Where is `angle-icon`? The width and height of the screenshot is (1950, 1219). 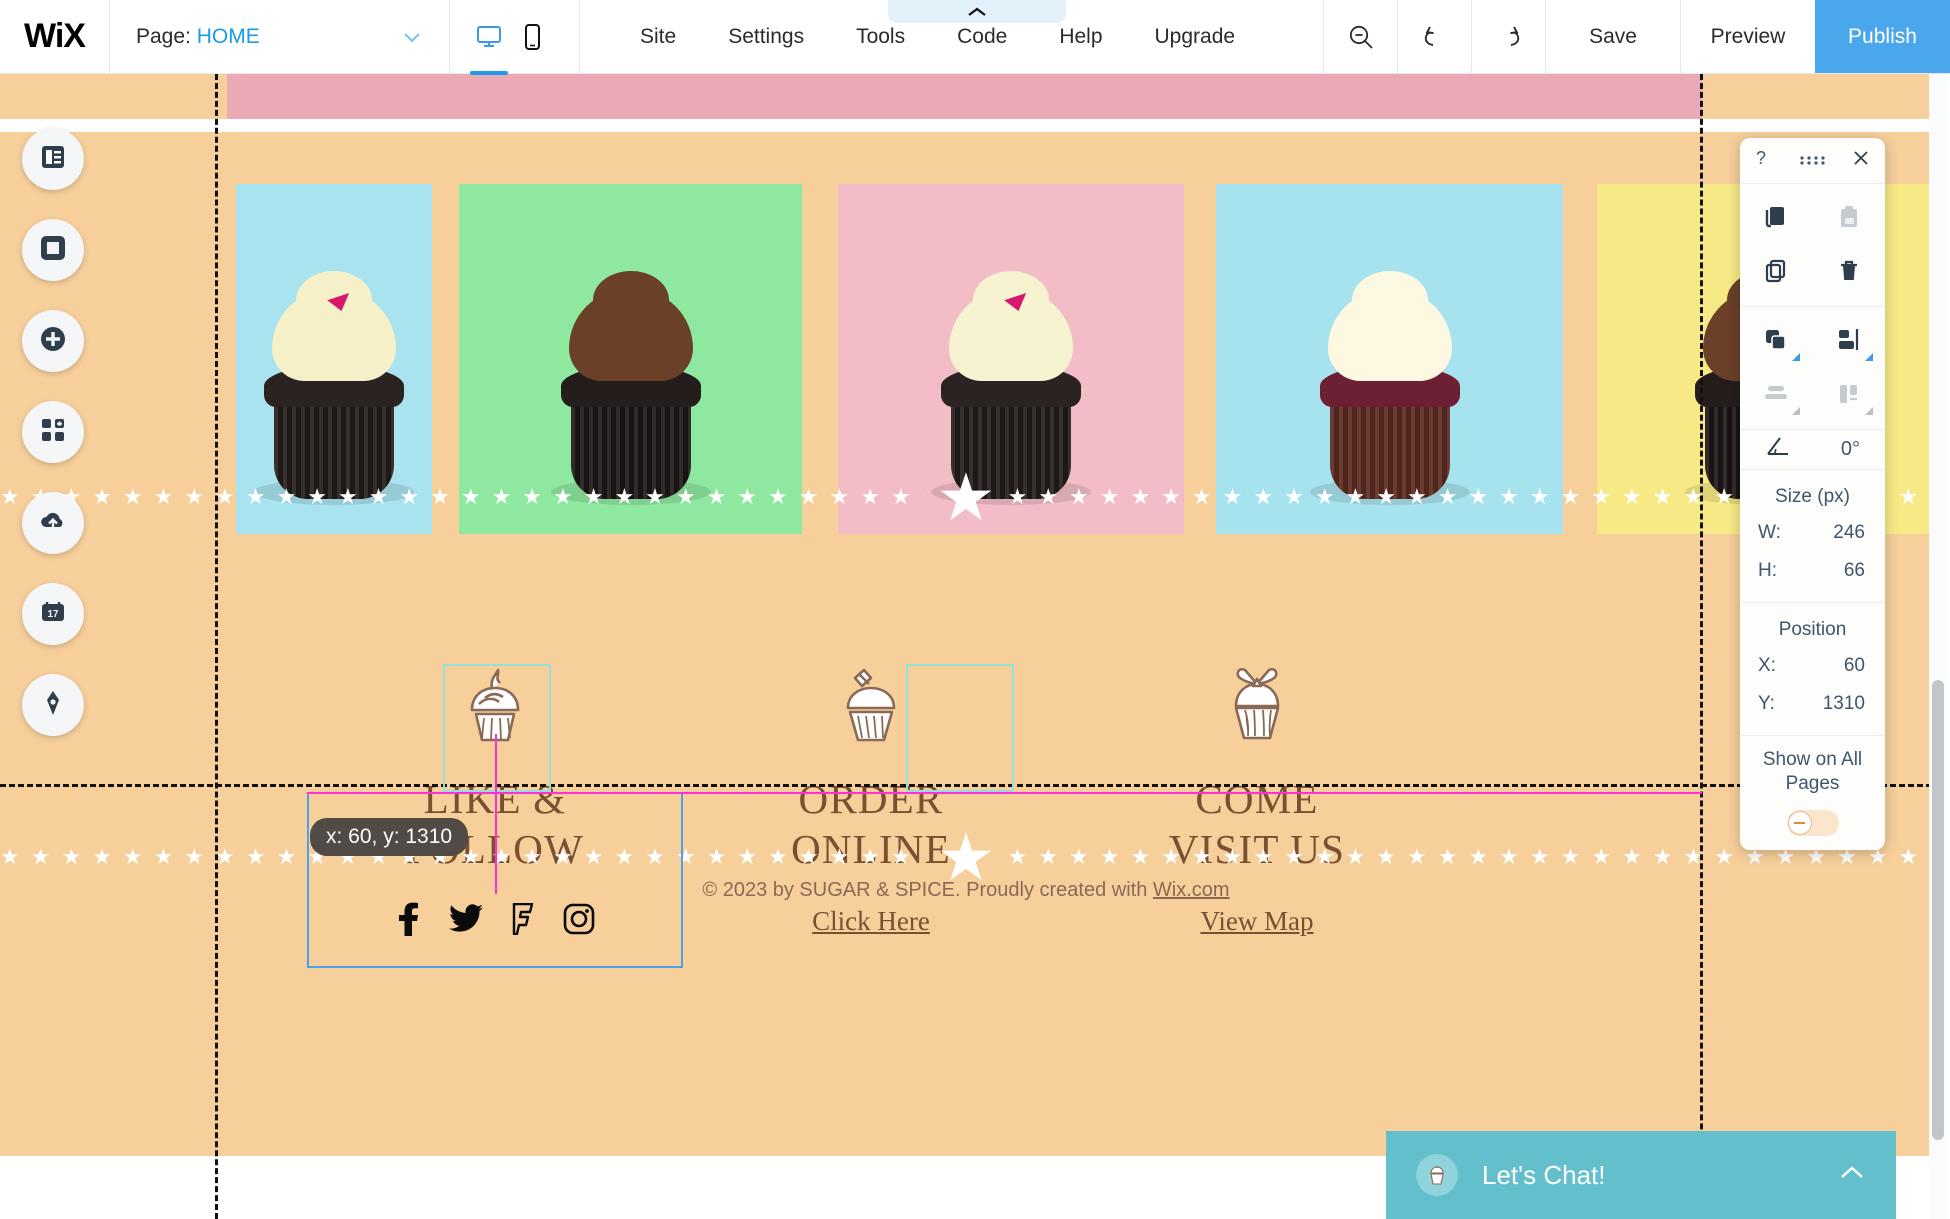 angle-icon is located at coordinates (1778, 449).